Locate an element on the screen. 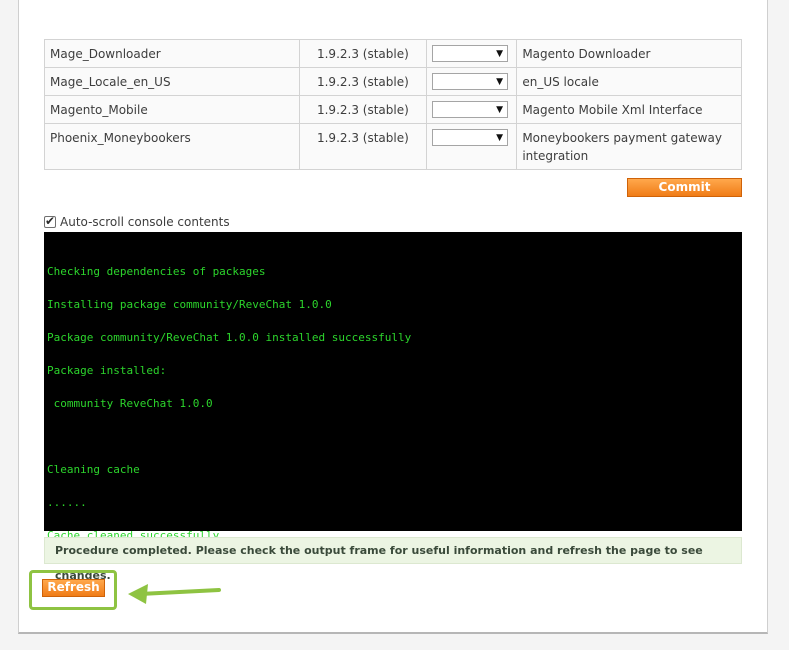 This screenshot has height=650, width=789. autoscroll-option: ✔ Auto-scroll console contents is located at coordinates (137, 221).